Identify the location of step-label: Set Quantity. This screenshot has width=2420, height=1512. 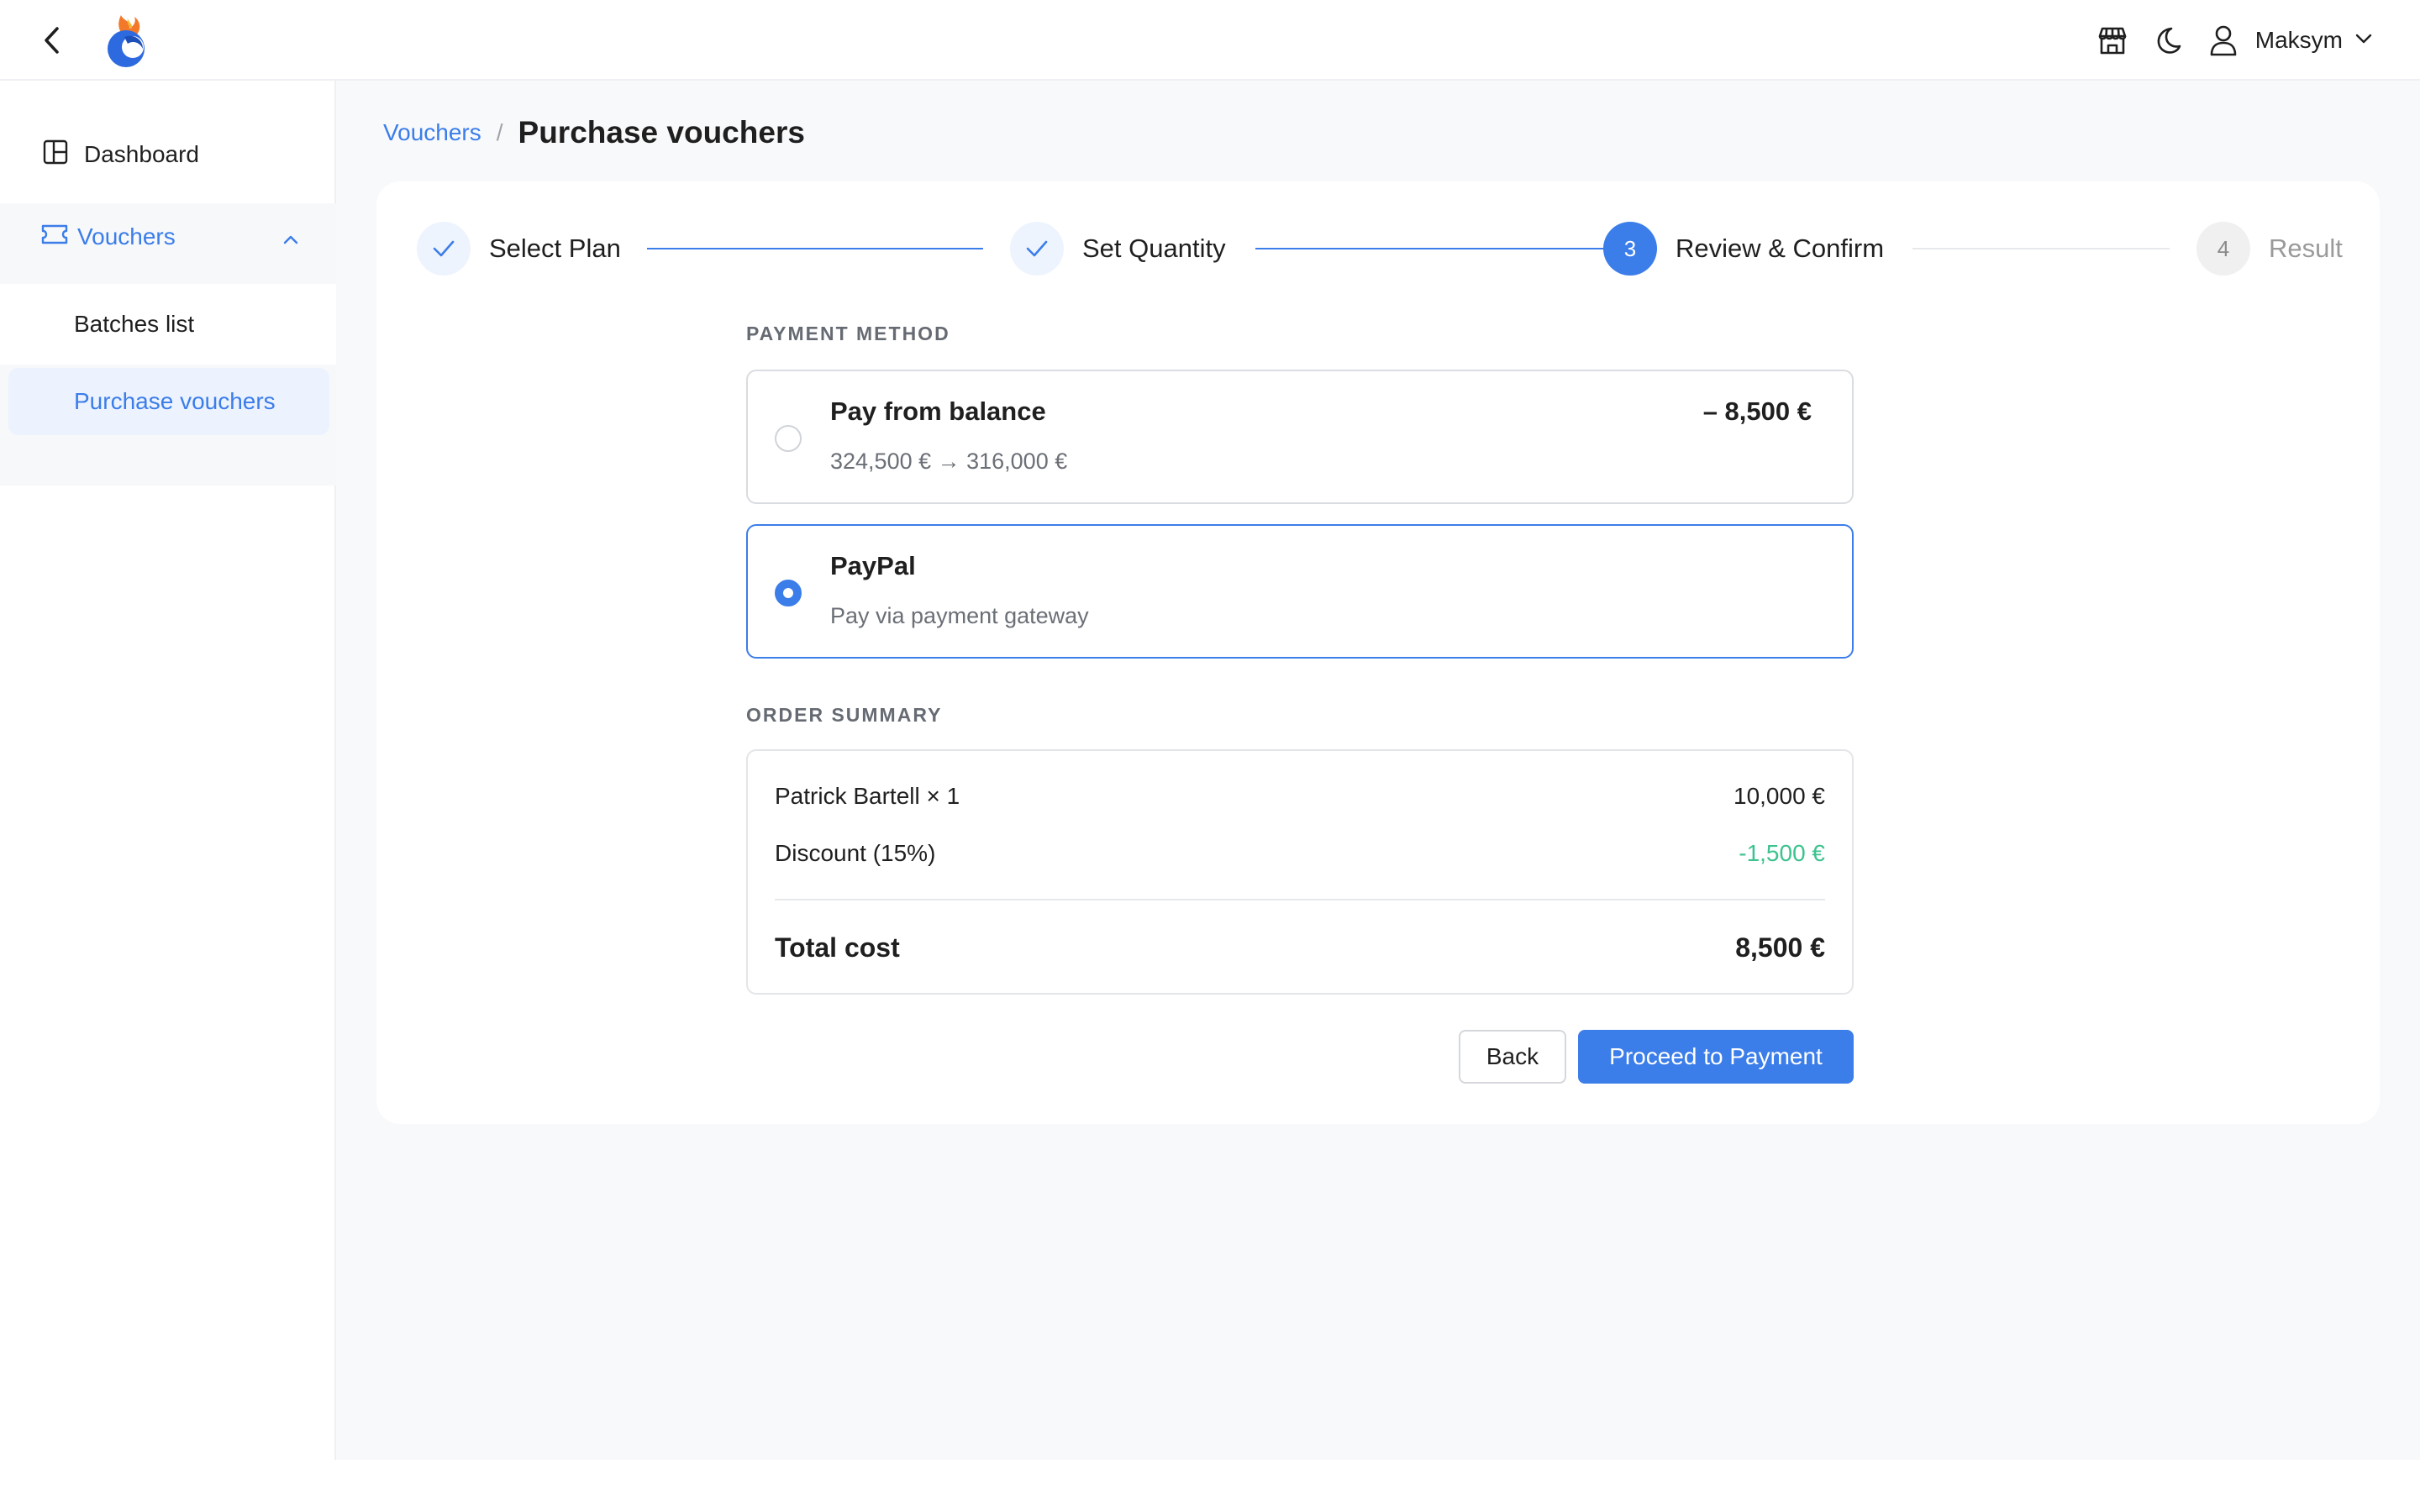
(1154, 248).